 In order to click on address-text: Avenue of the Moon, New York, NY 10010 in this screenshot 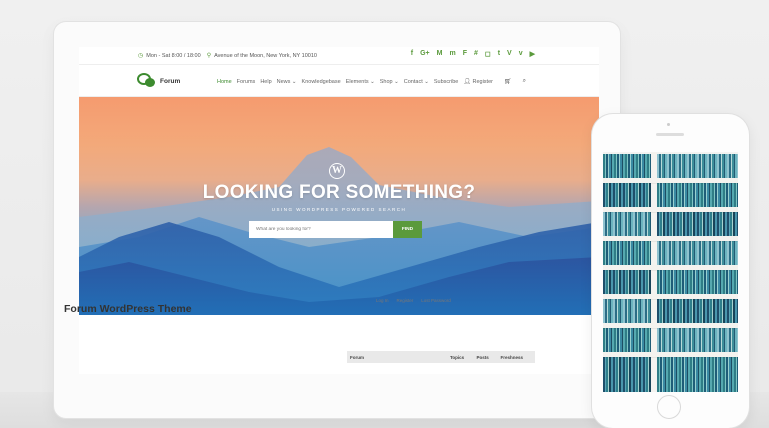, I will do `click(265, 55)`.